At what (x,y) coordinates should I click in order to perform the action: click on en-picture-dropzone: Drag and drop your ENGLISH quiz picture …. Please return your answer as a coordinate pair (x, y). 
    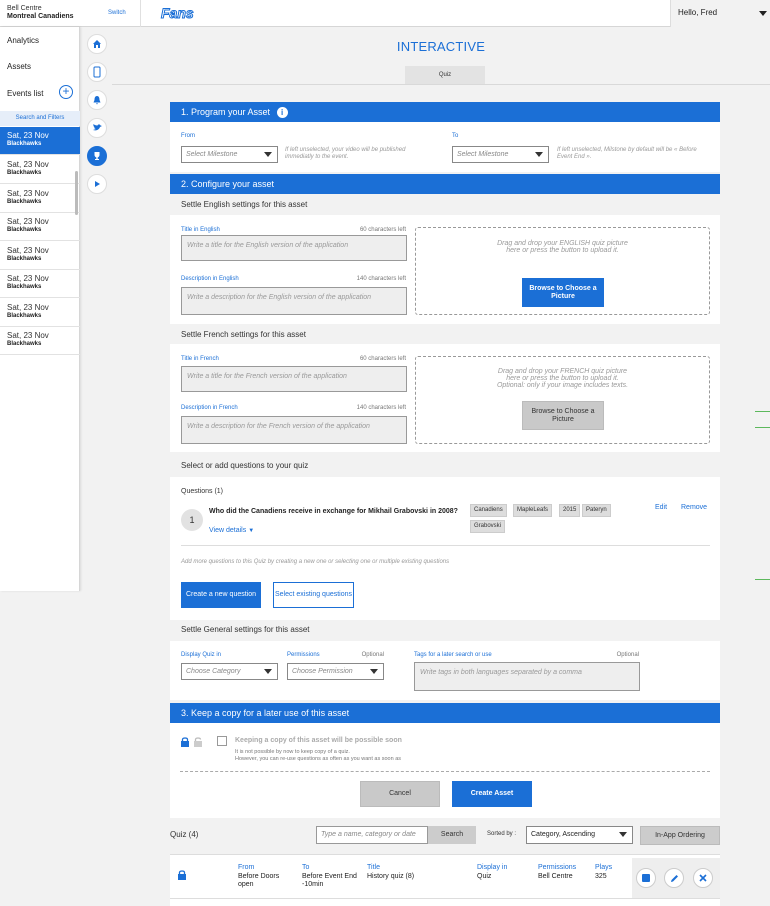
    Looking at the image, I should click on (562, 271).